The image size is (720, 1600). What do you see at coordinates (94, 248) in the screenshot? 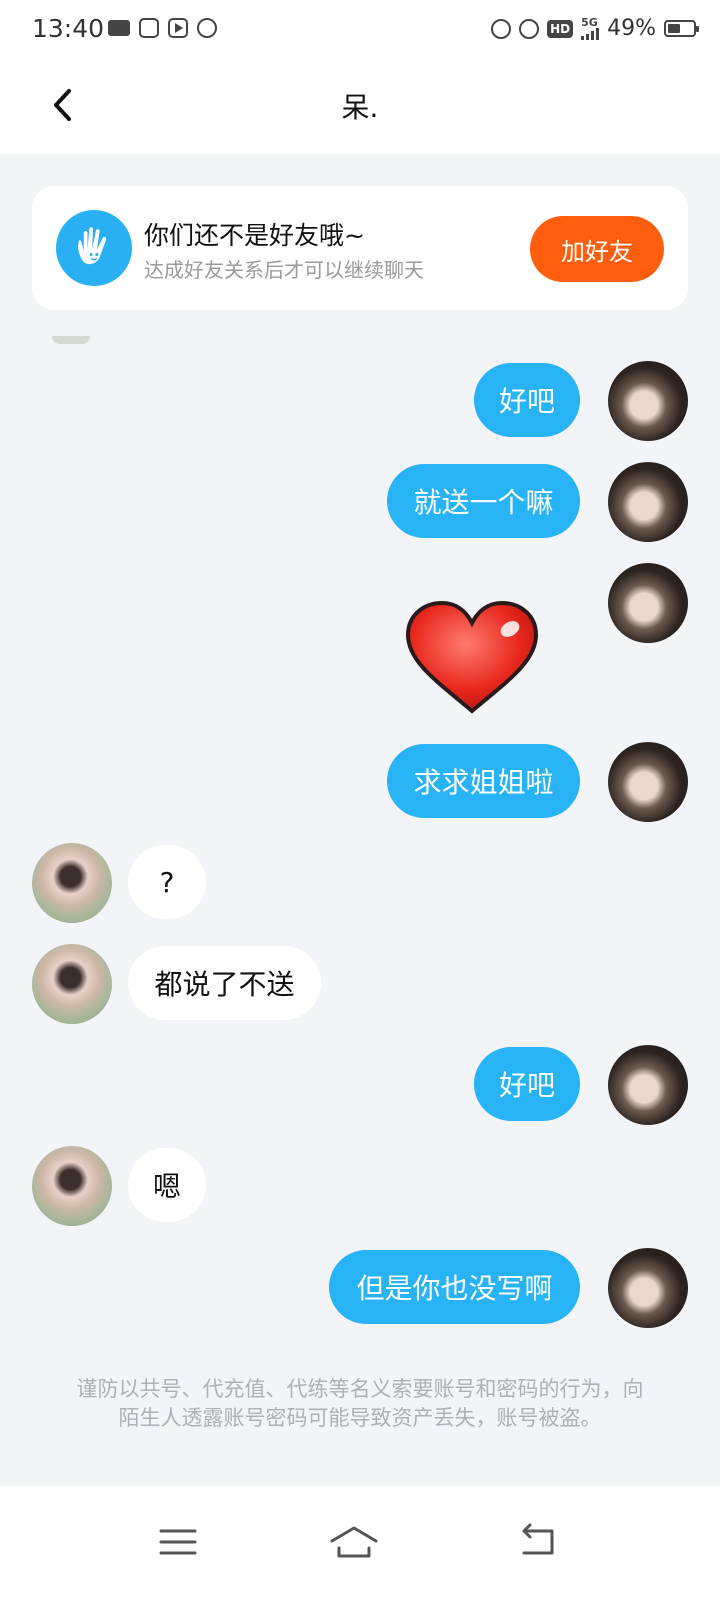
I see `hand-wave-icon` at bounding box center [94, 248].